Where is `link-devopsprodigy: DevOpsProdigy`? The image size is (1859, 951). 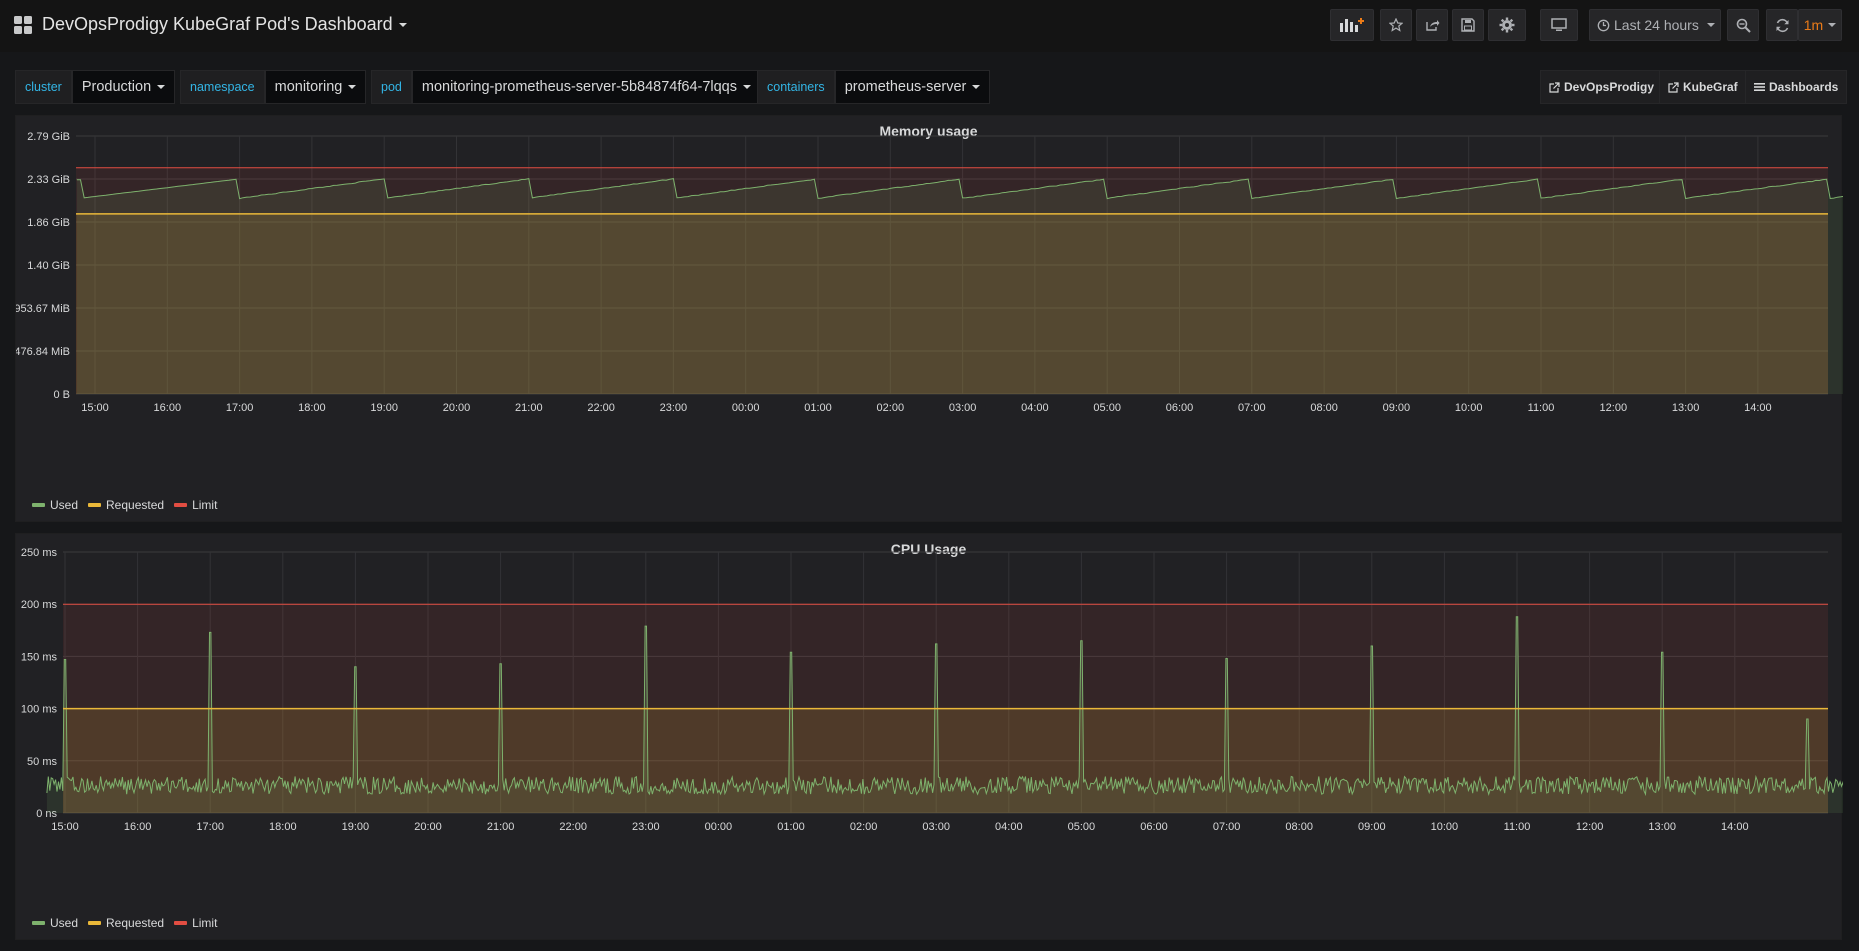
link-devopsprodigy: DevOpsProdigy is located at coordinates (1602, 87).